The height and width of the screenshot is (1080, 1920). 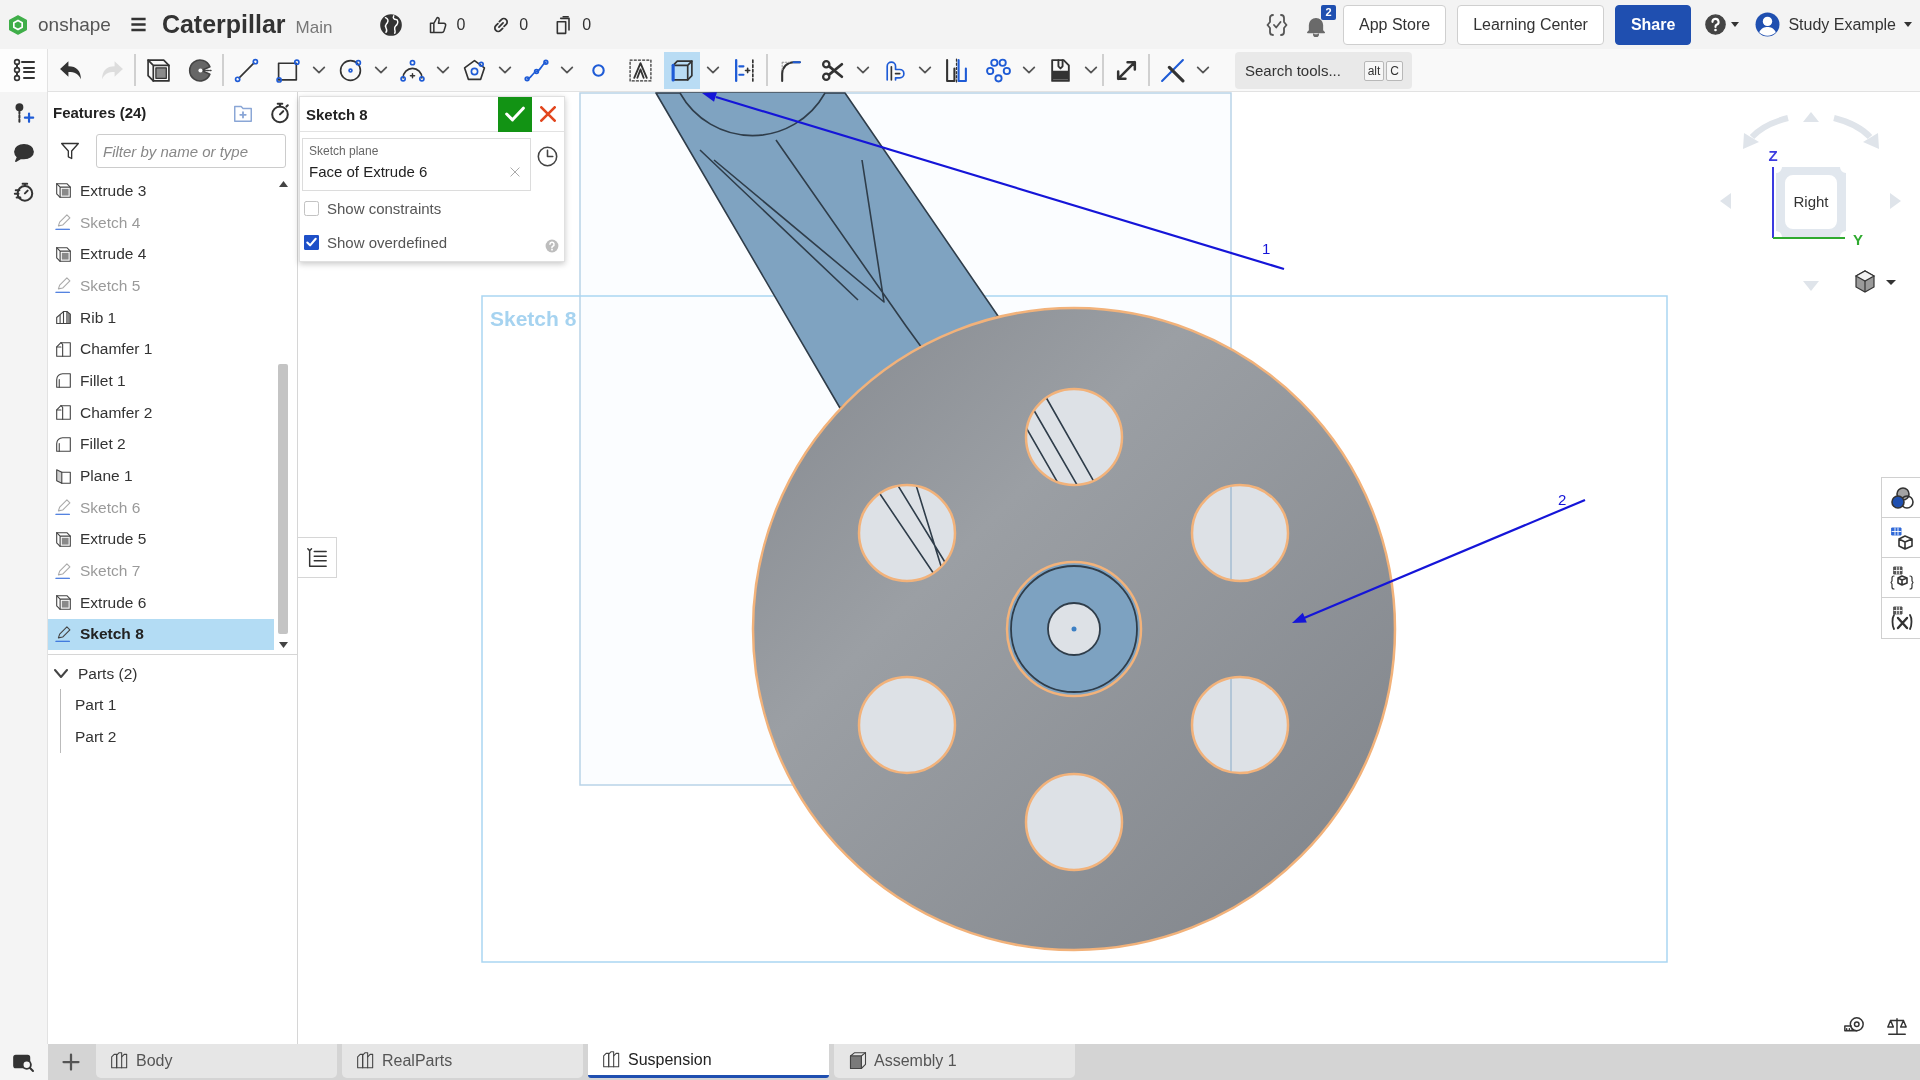 What do you see at coordinates (1901, 618) in the screenshot?
I see `grid-function-icon` at bounding box center [1901, 618].